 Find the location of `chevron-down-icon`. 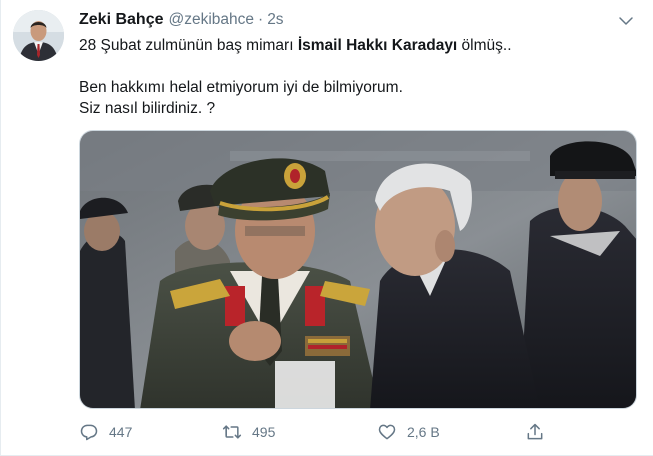

chevron-down-icon is located at coordinates (626, 21).